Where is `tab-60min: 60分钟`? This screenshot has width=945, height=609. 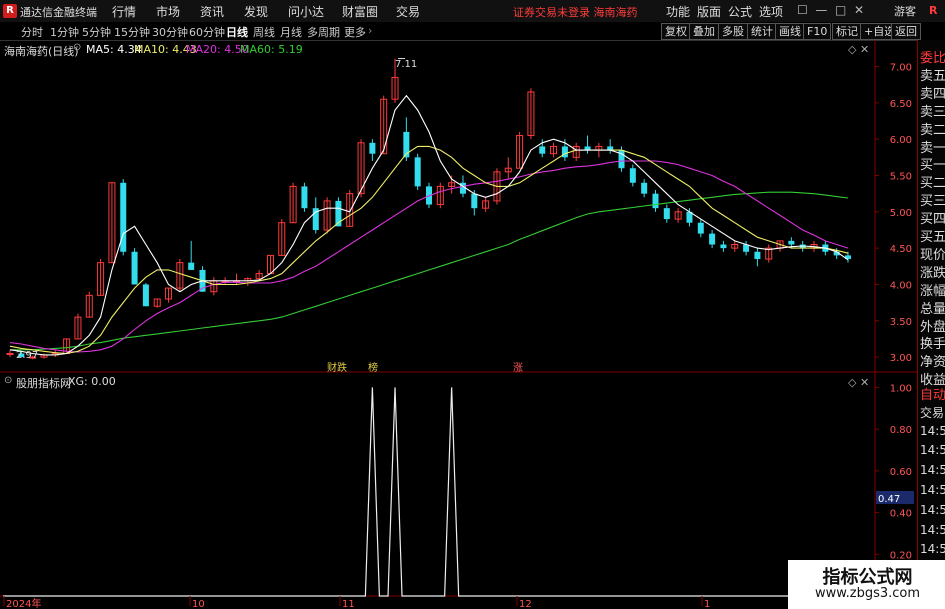
tab-60min: 60分钟 is located at coordinates (207, 32).